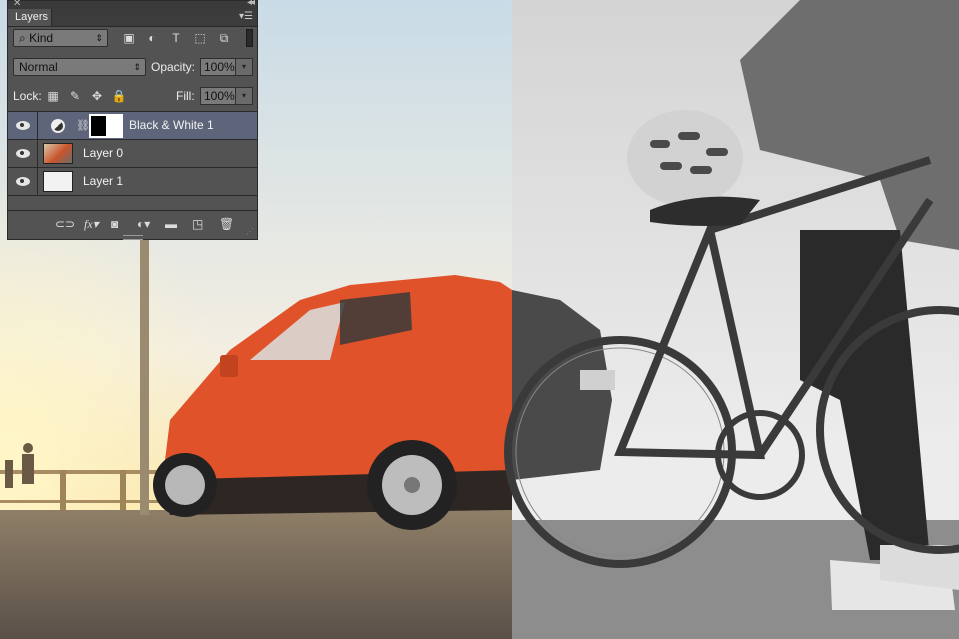 This screenshot has width=959, height=639. What do you see at coordinates (176, 38) in the screenshot?
I see `type-filter-icon: T` at bounding box center [176, 38].